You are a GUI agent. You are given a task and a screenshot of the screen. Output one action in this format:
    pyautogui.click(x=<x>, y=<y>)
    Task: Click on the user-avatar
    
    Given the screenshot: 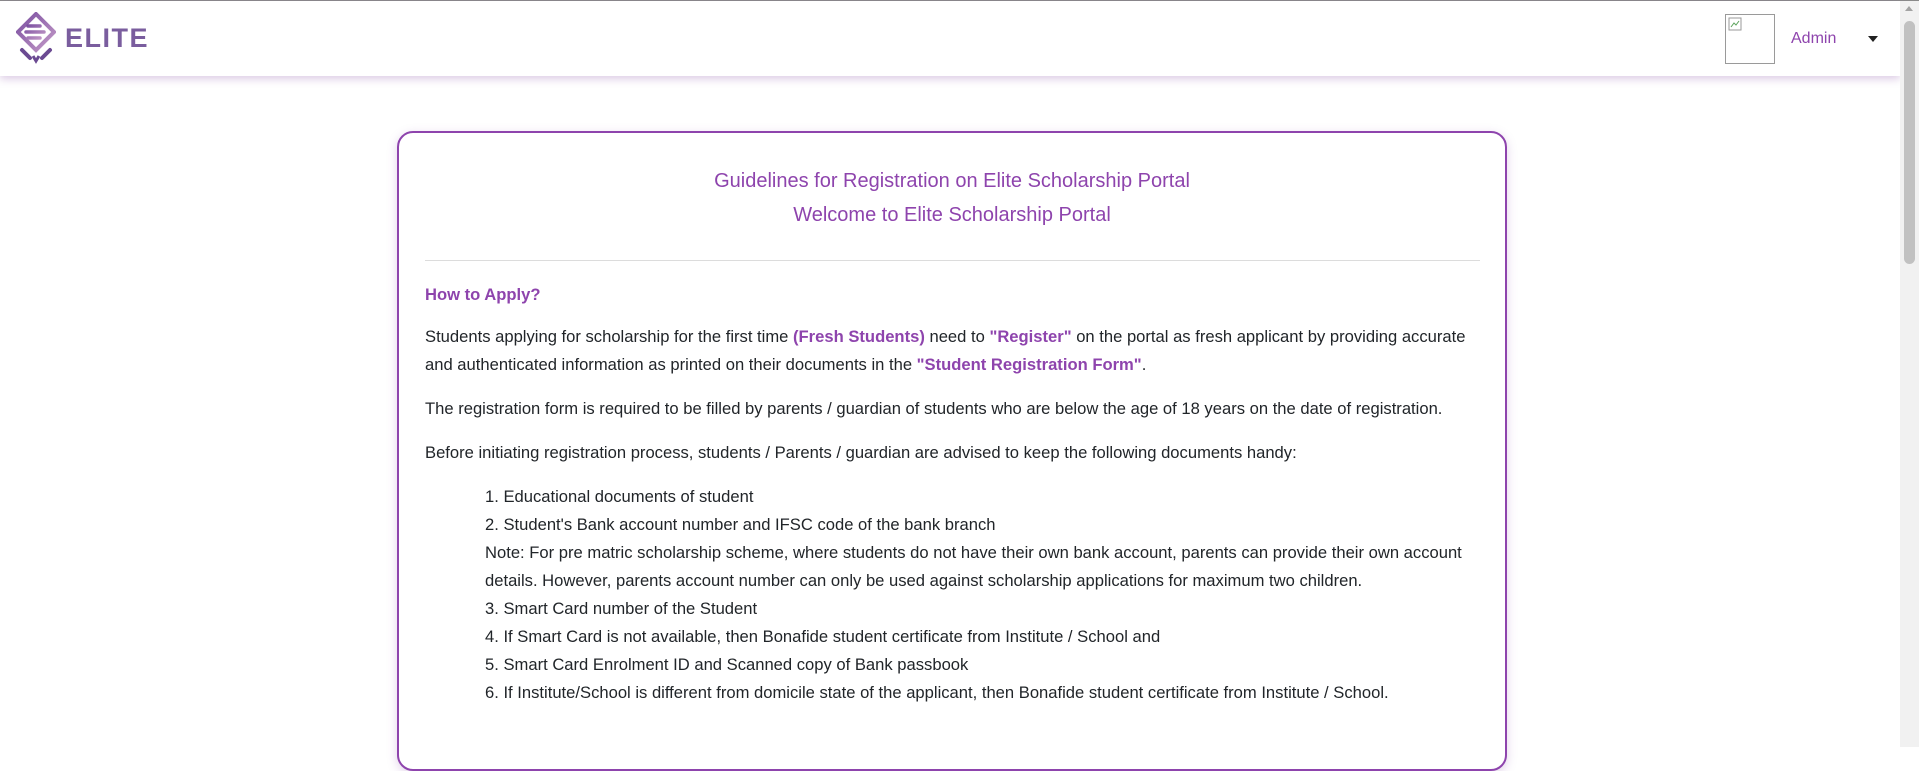 What is the action you would take?
    pyautogui.click(x=1750, y=39)
    